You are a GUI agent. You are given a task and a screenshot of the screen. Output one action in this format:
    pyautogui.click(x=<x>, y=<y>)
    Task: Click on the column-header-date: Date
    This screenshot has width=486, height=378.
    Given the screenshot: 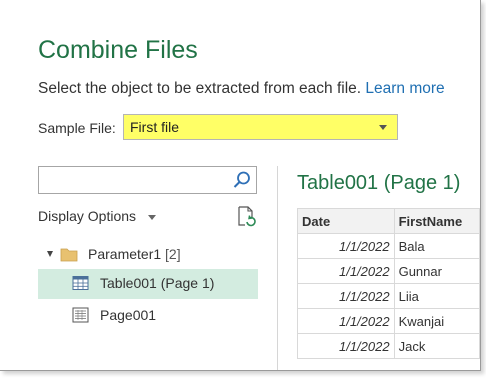 What is the action you would take?
    pyautogui.click(x=346, y=221)
    